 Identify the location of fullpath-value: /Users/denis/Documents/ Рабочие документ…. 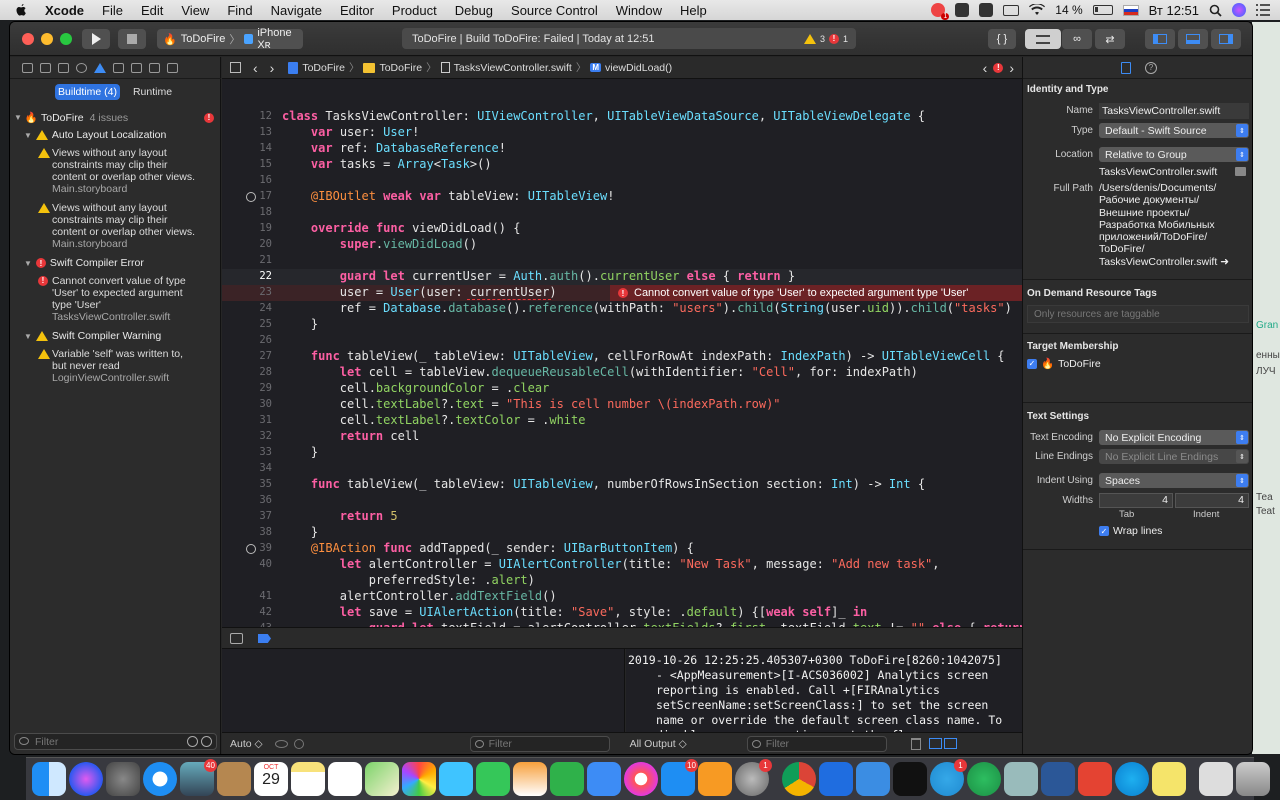
(1174, 225).